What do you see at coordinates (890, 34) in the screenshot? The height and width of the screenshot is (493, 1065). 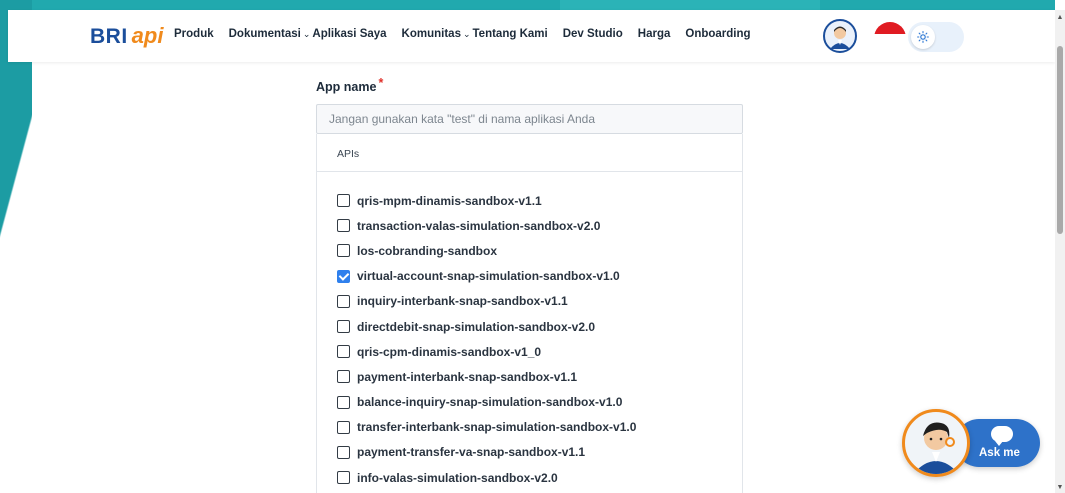 I see `indonesia-flag-icon` at bounding box center [890, 34].